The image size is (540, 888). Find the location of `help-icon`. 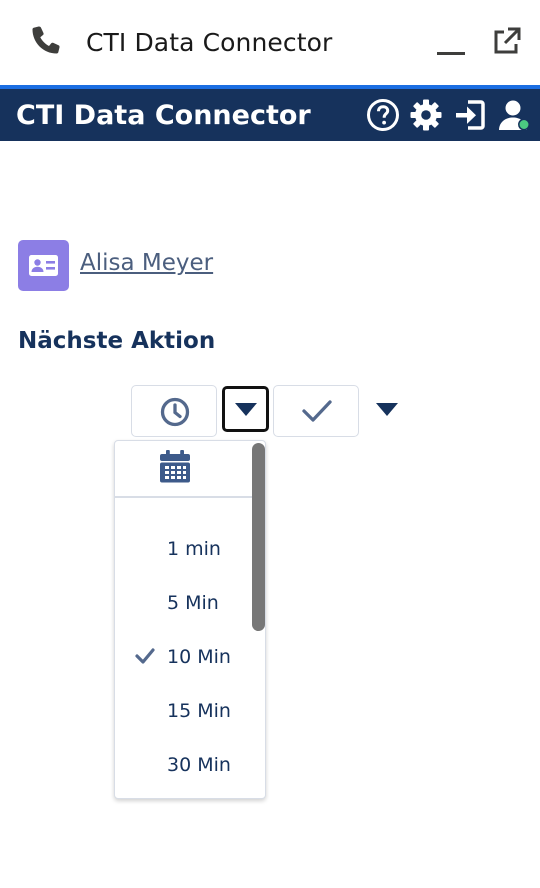

help-icon is located at coordinates (383, 115).